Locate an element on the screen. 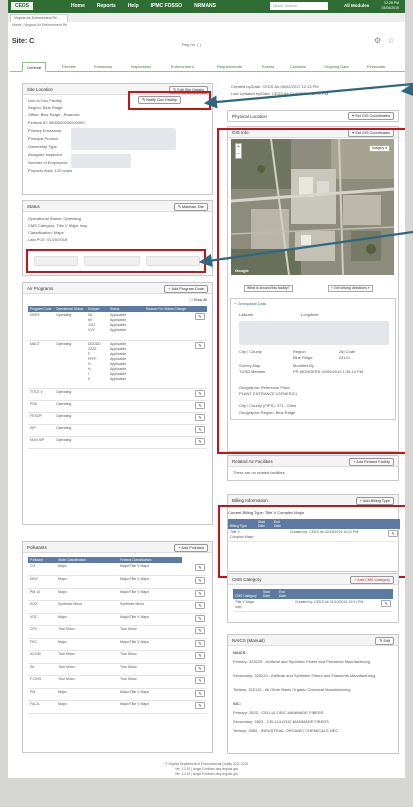  arrow-to-physical is located at coordinates (406, 90).